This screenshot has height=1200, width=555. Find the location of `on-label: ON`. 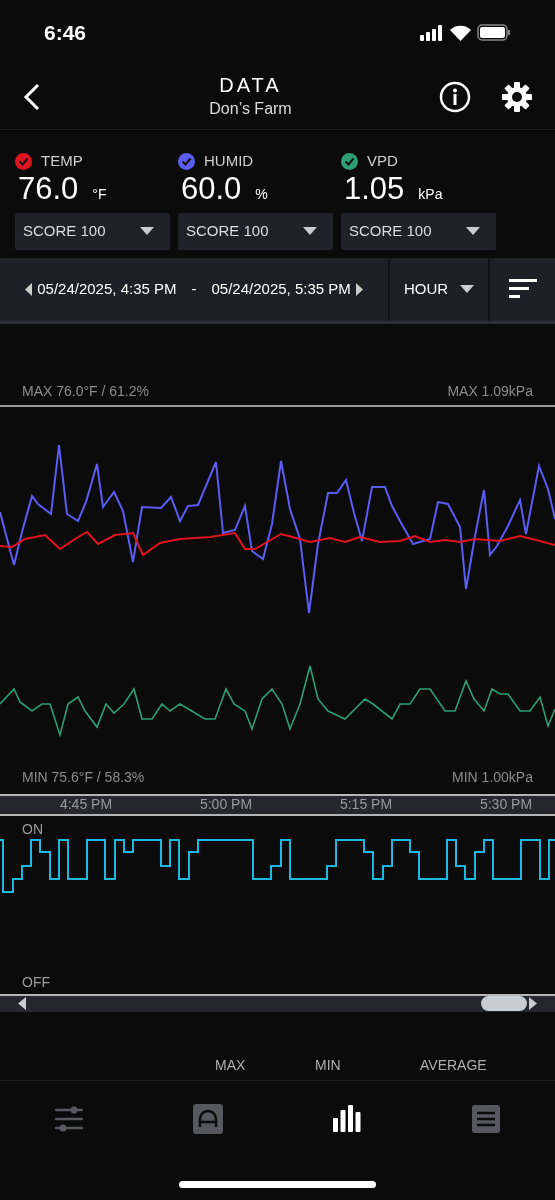

on-label: ON is located at coordinates (32, 828).